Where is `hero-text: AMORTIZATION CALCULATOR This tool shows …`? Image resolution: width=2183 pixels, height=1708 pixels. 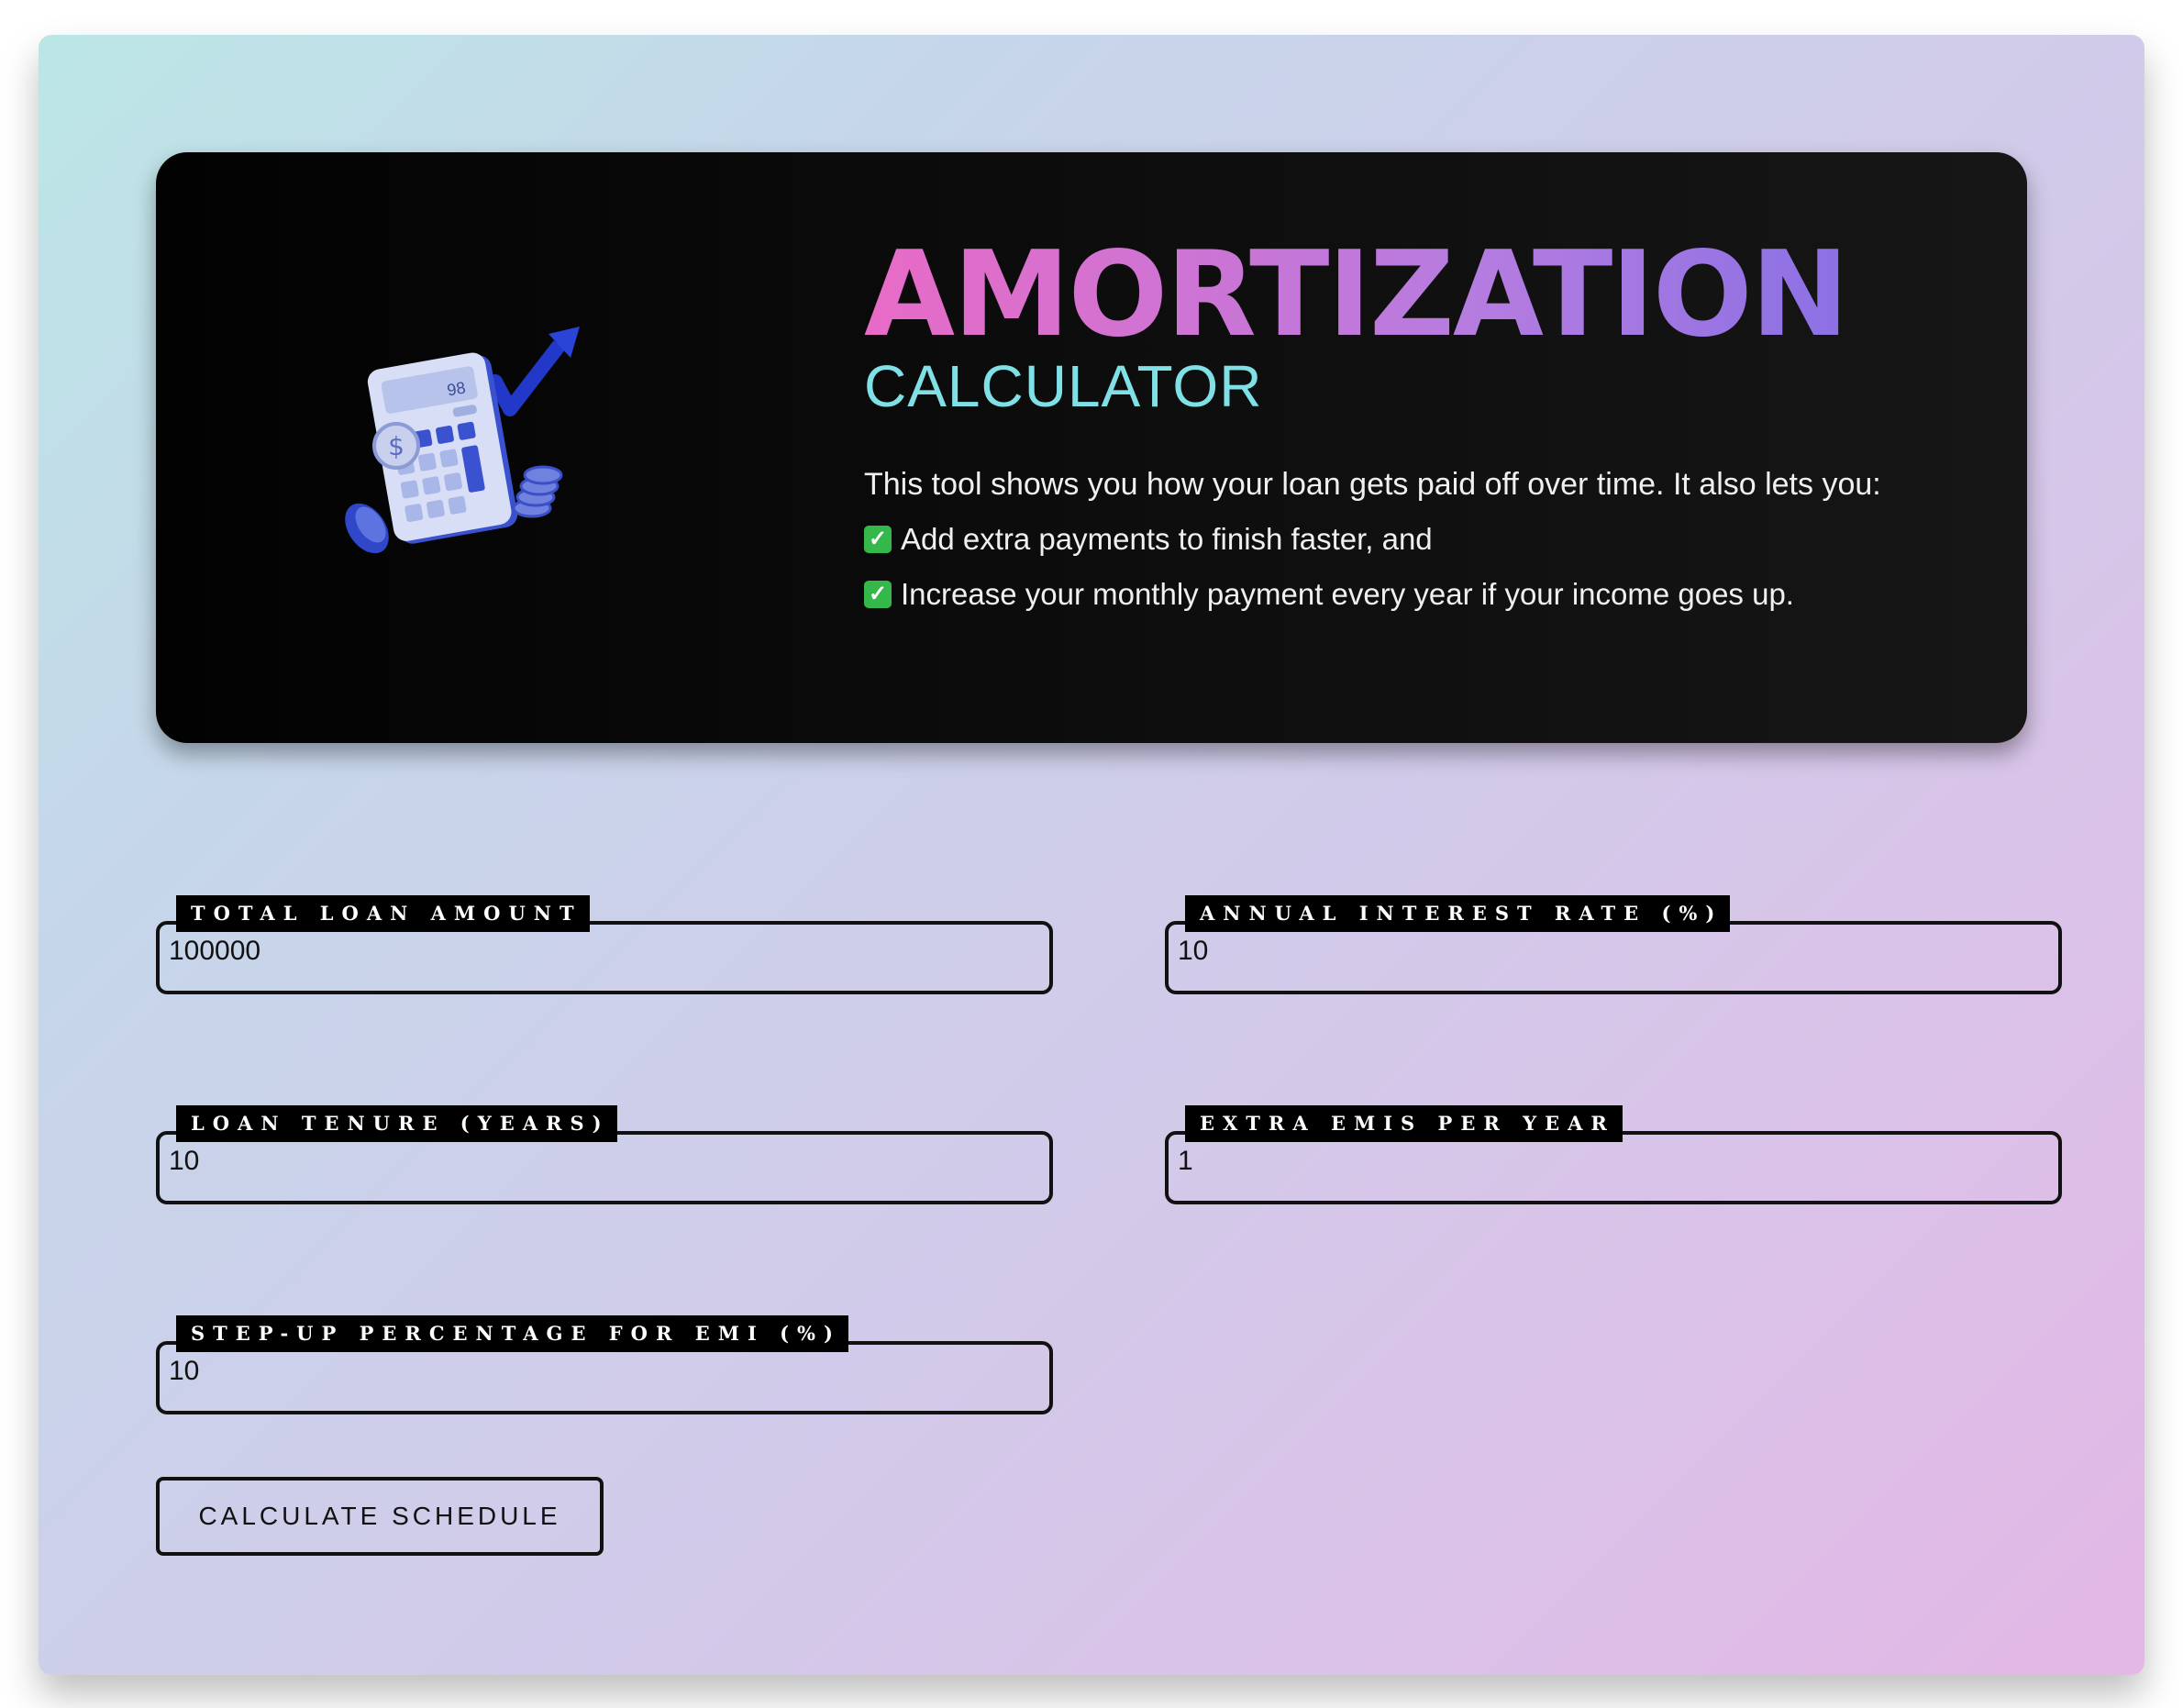
hero-text: AMORTIZATION CALCULATOR This tool shows … is located at coordinates (1423, 424).